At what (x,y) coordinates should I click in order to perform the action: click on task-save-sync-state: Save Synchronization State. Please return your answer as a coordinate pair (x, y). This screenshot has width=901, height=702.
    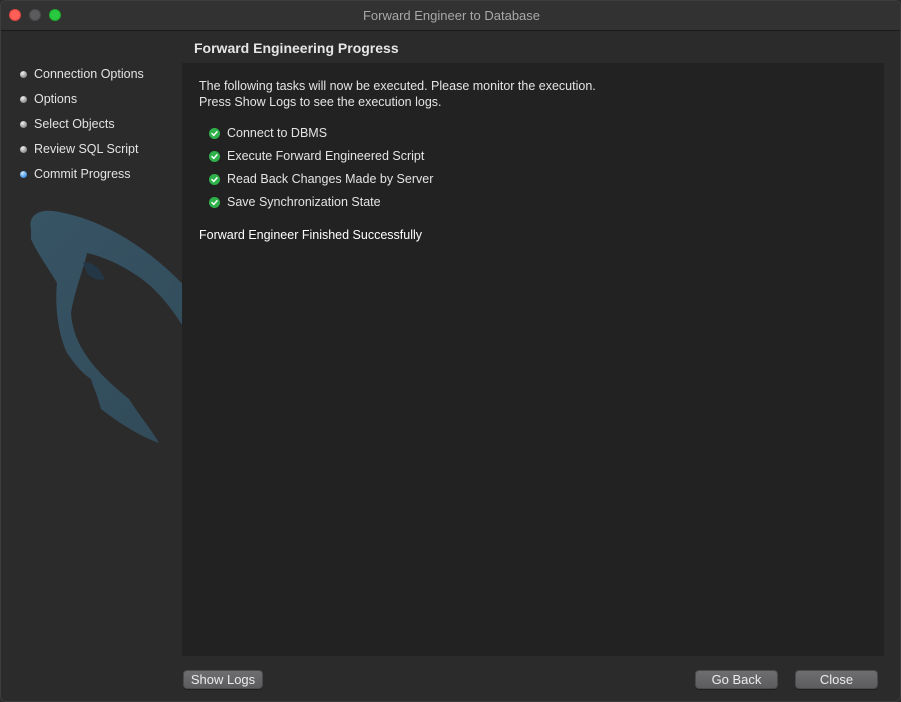
    Looking at the image, I should click on (295, 202).